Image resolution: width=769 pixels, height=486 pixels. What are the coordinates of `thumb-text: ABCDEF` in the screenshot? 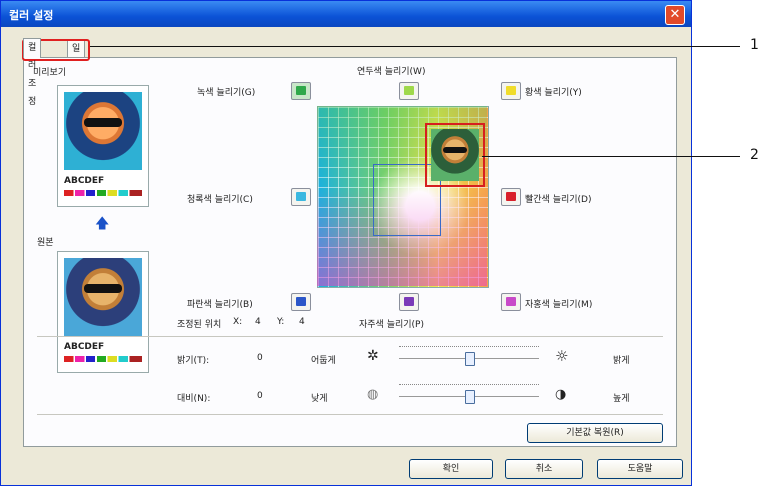 It's located at (84, 181).